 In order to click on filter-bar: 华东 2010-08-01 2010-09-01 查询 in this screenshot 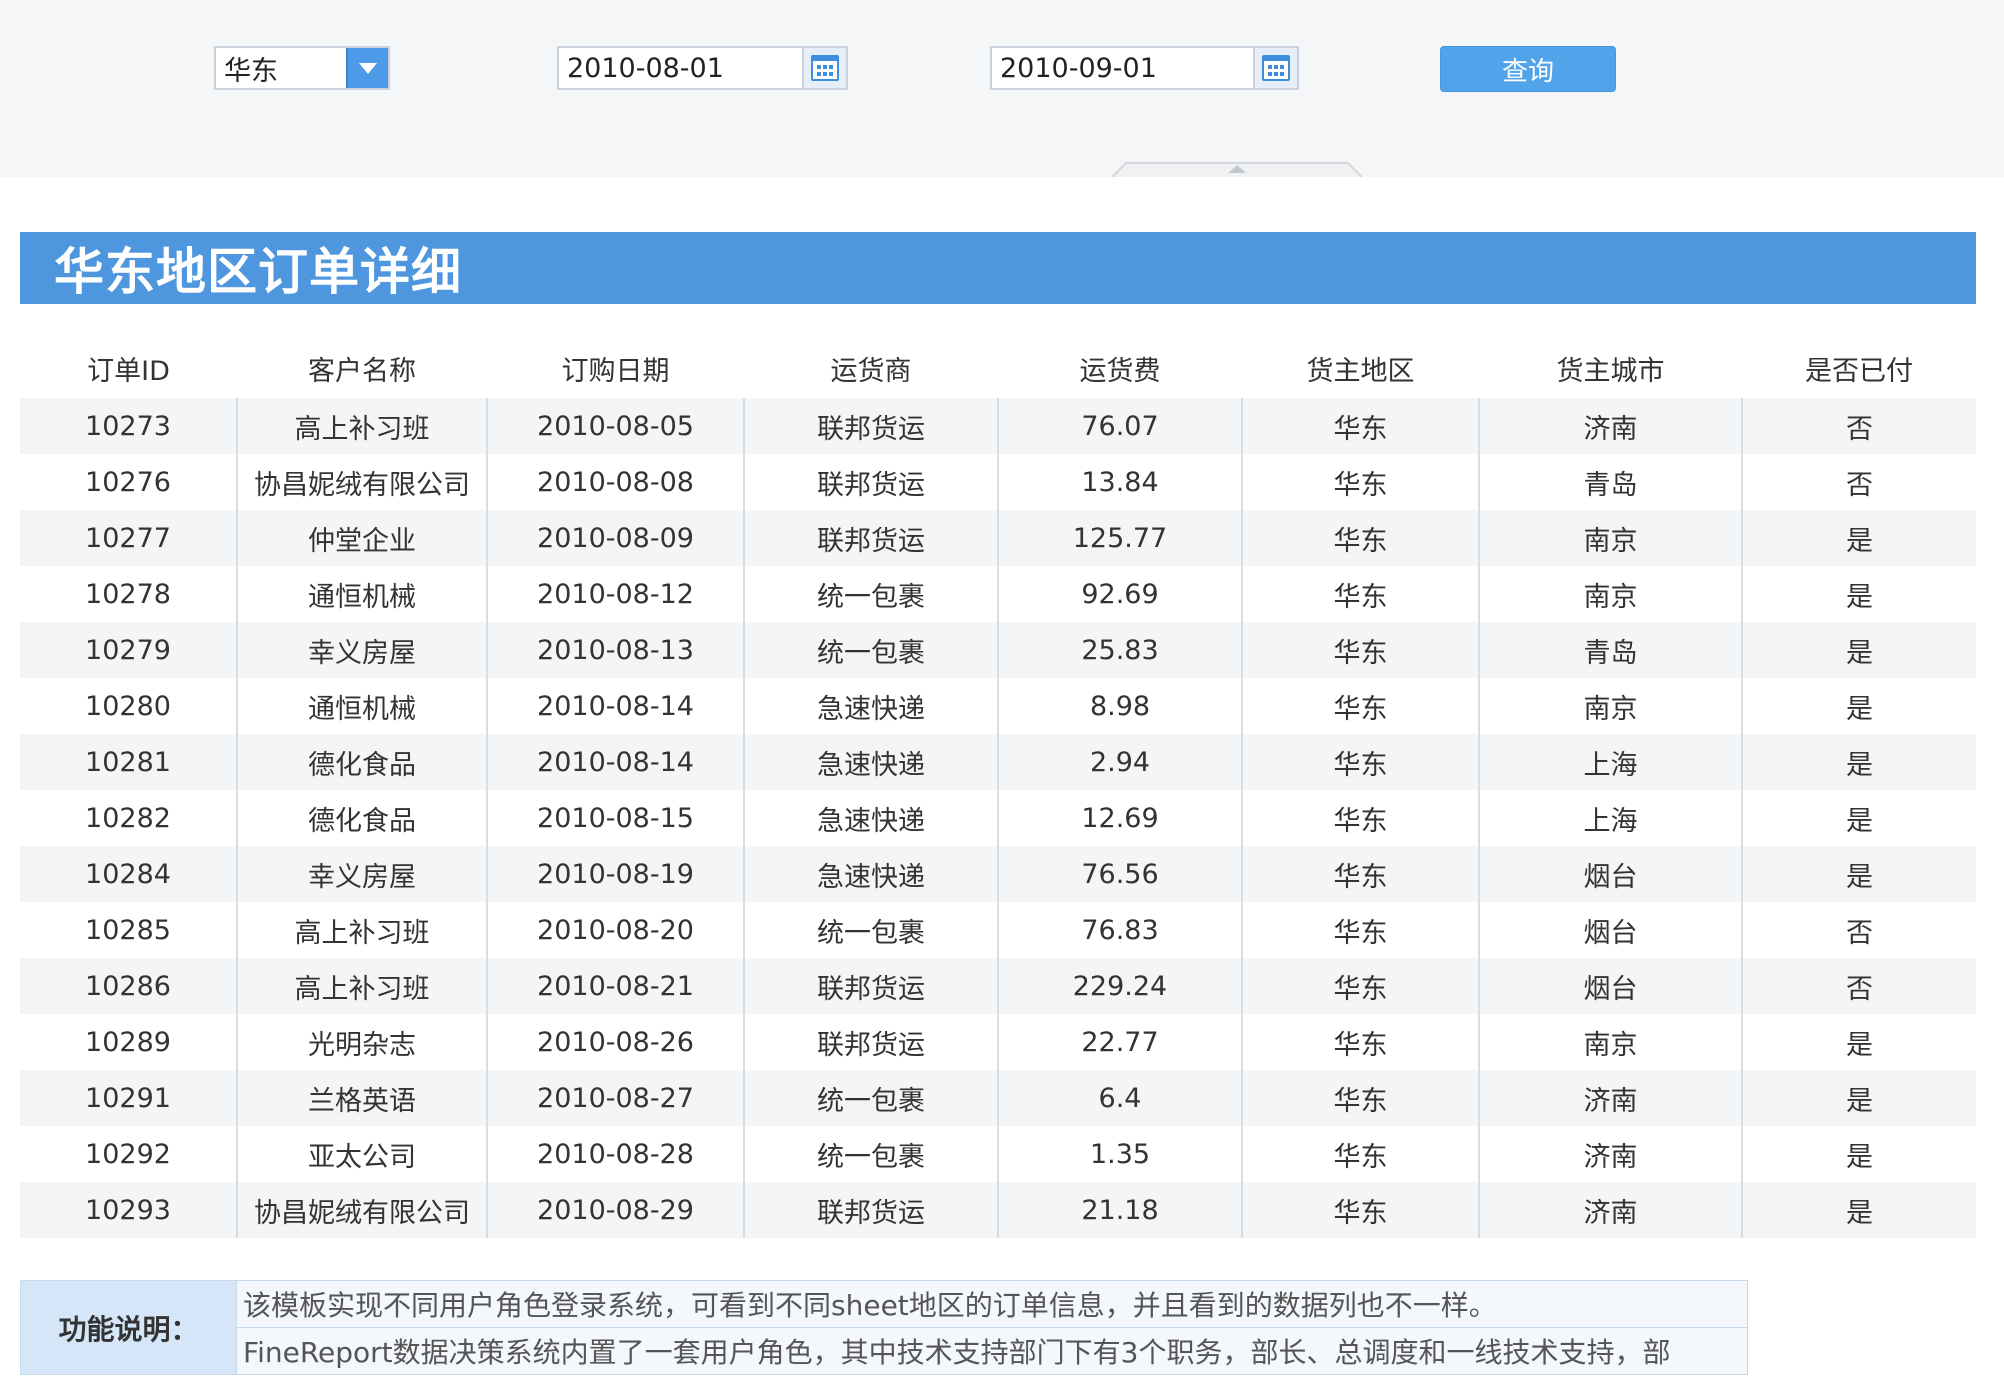, I will do `click(1002, 88)`.